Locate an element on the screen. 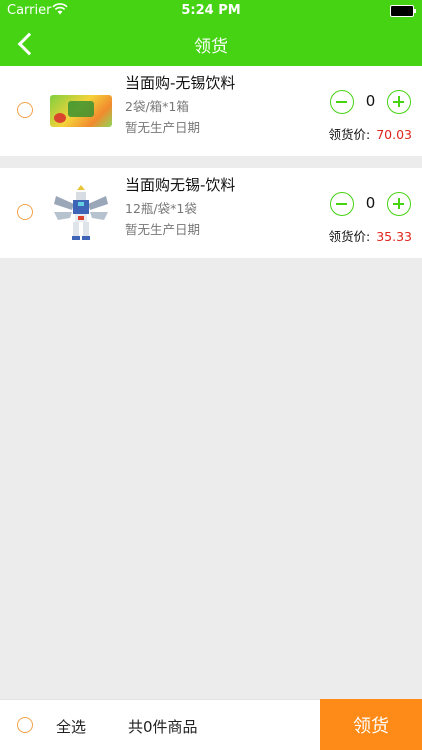 This screenshot has width=422, height=750. nav-bar: 领货 is located at coordinates (211, 44).